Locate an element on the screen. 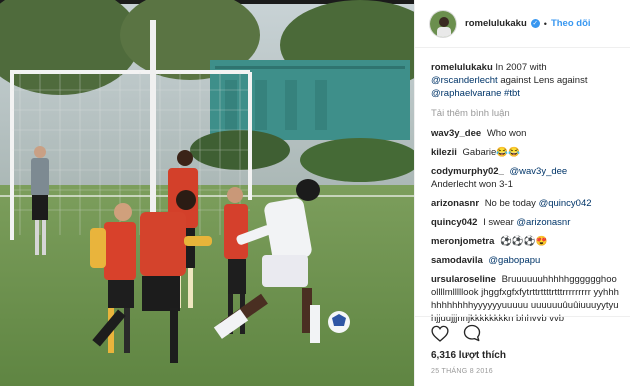 This screenshot has width=630, height=386. comment-username: samodavila is located at coordinates (457, 260).